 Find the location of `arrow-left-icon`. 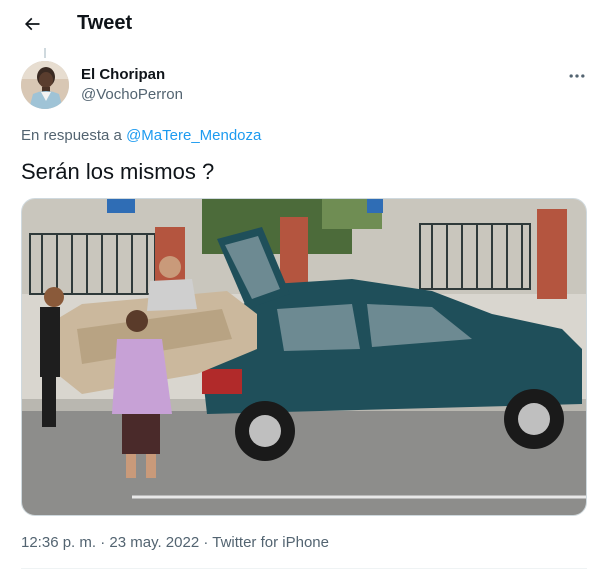

arrow-left-icon is located at coordinates (32, 24).